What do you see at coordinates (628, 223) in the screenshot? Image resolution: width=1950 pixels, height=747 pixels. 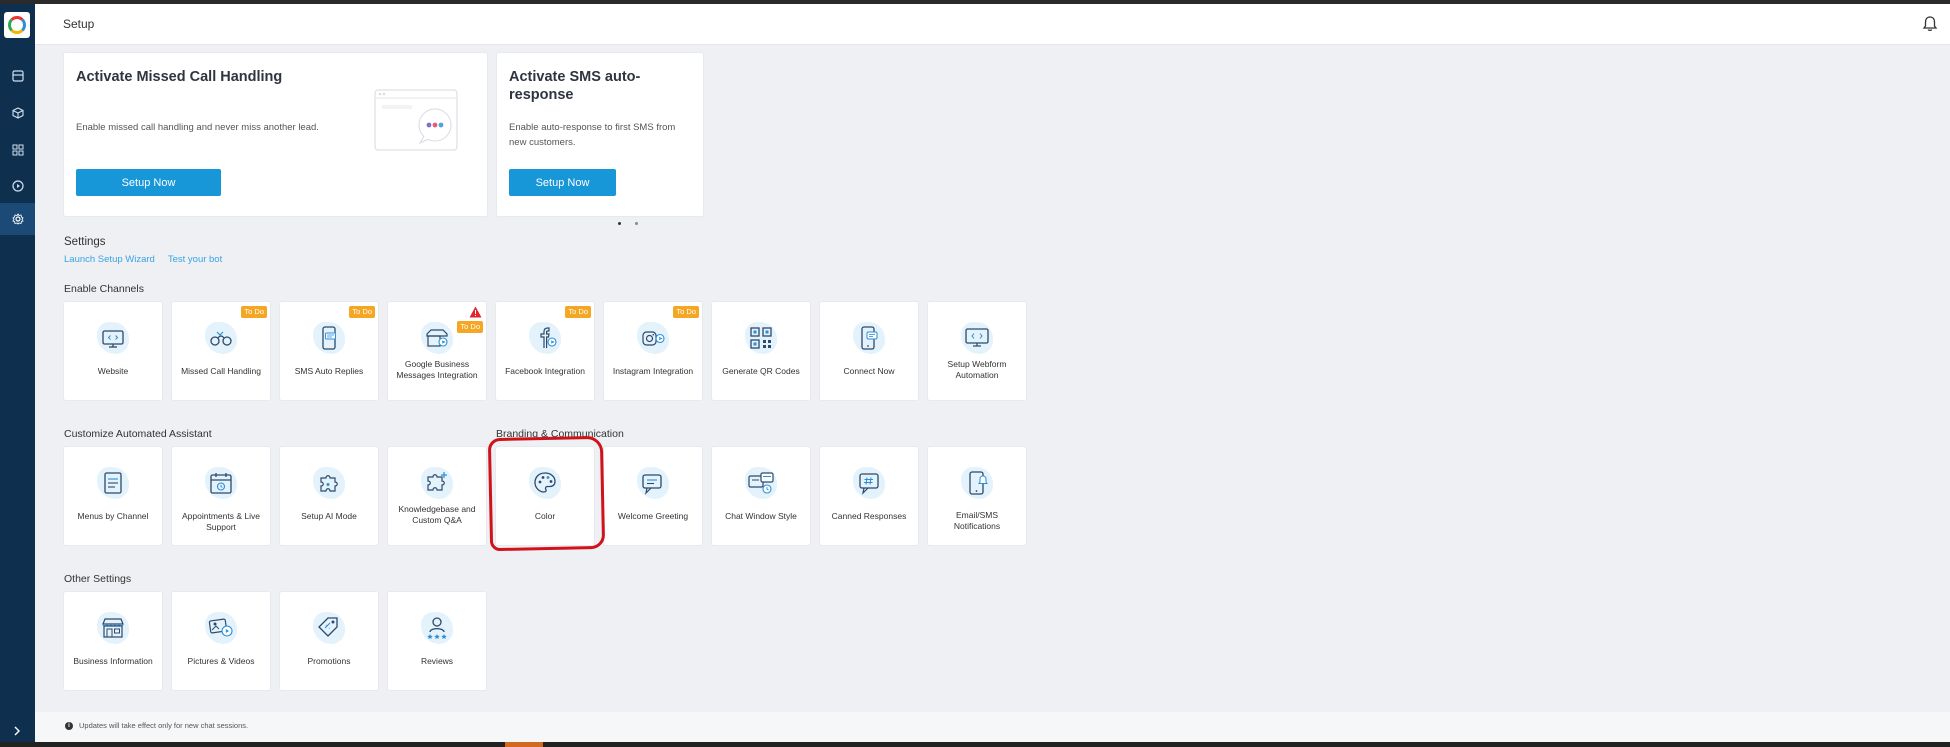 I see `carousel-dots` at bounding box center [628, 223].